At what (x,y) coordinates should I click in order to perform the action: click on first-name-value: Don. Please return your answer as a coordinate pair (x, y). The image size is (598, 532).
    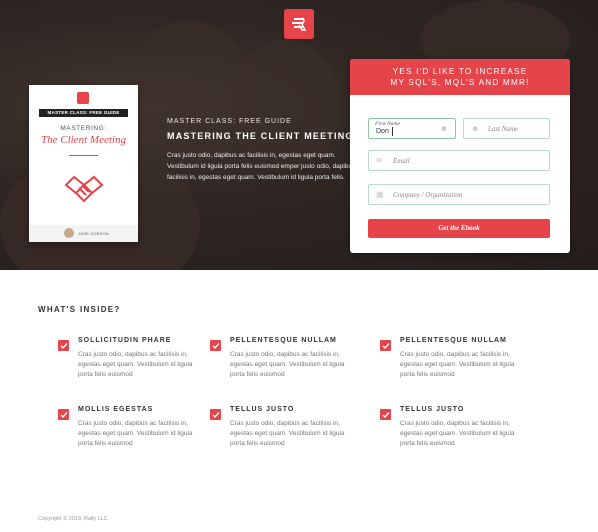
    Looking at the image, I should click on (382, 131).